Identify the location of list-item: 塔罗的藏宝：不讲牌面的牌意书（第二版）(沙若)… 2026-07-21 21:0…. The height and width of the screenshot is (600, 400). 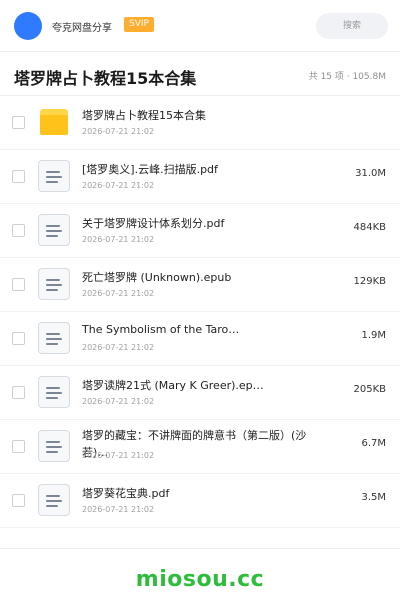
(200, 447).